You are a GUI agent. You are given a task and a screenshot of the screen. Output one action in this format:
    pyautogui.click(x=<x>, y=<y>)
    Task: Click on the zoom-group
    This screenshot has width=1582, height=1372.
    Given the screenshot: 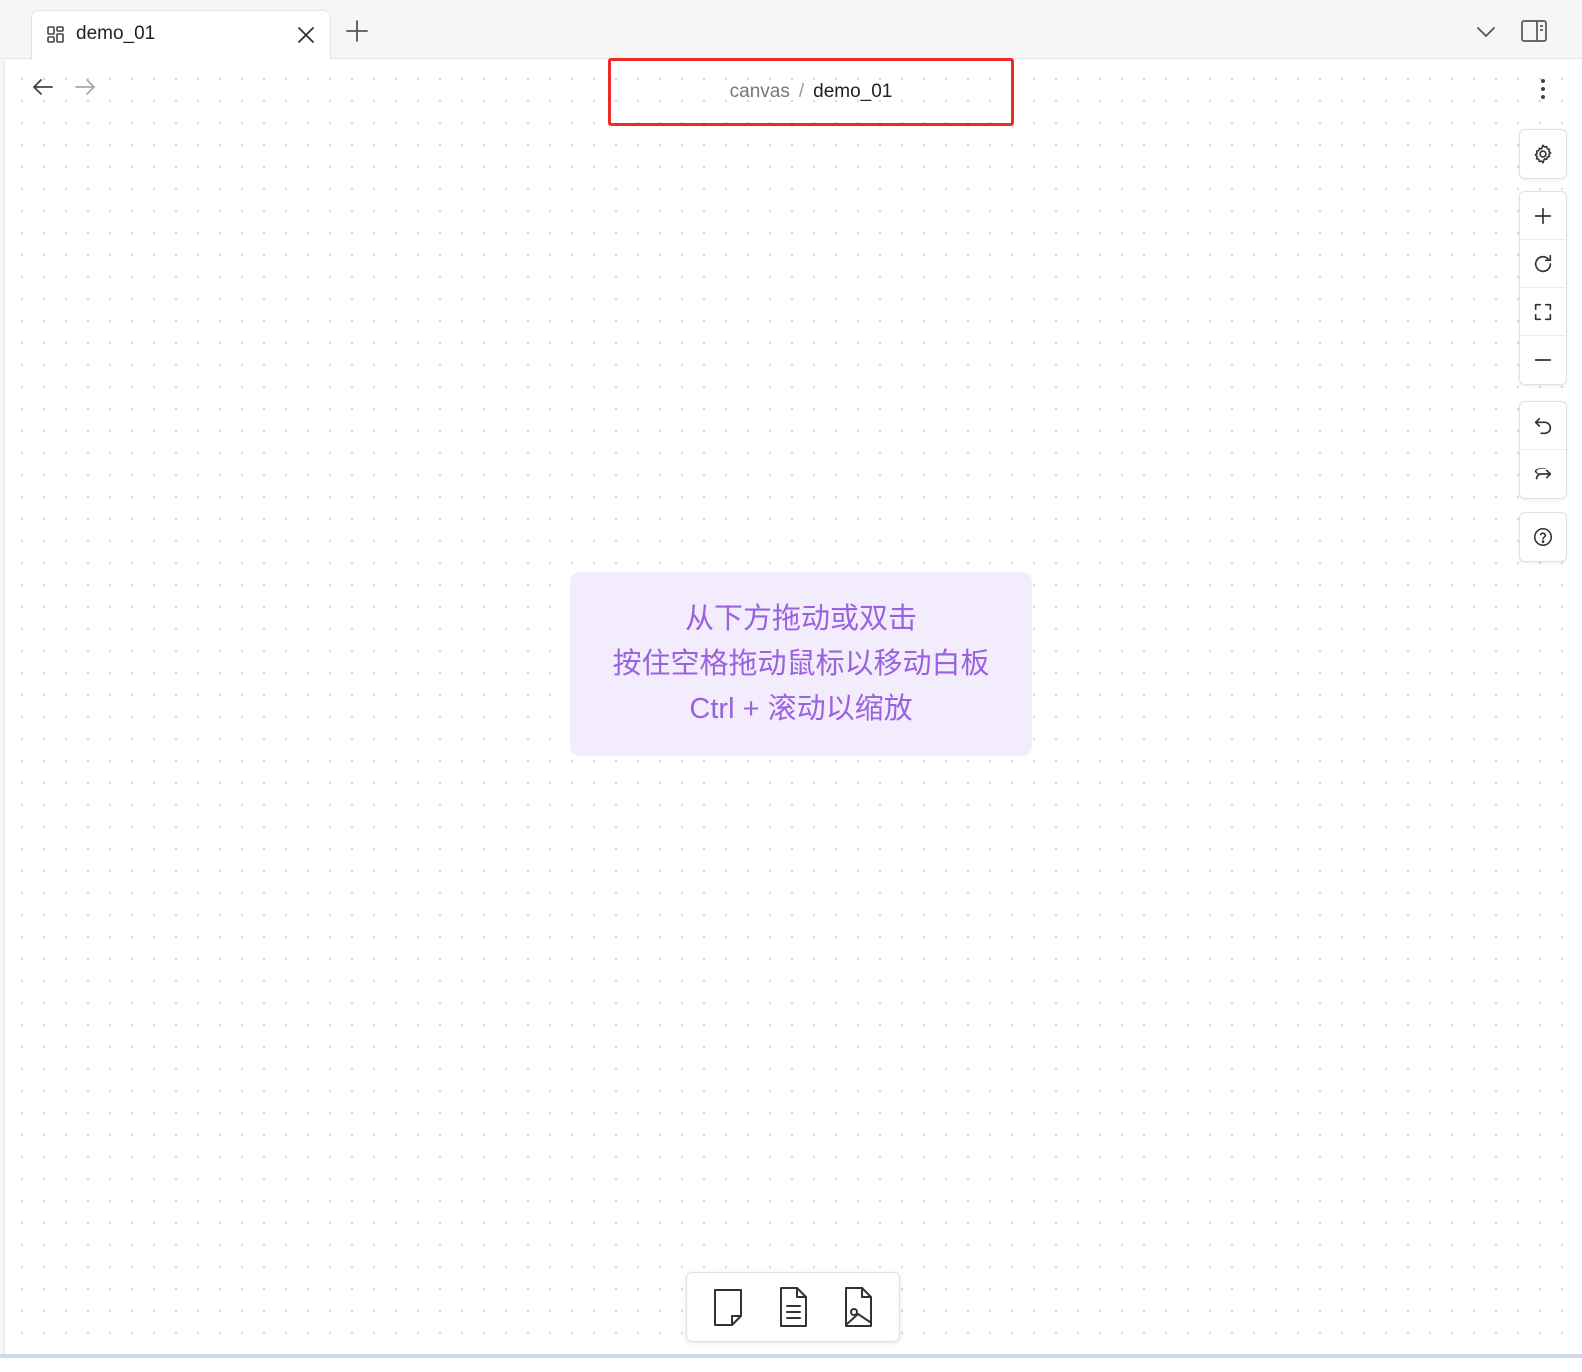 What is the action you would take?
    pyautogui.click(x=1543, y=288)
    